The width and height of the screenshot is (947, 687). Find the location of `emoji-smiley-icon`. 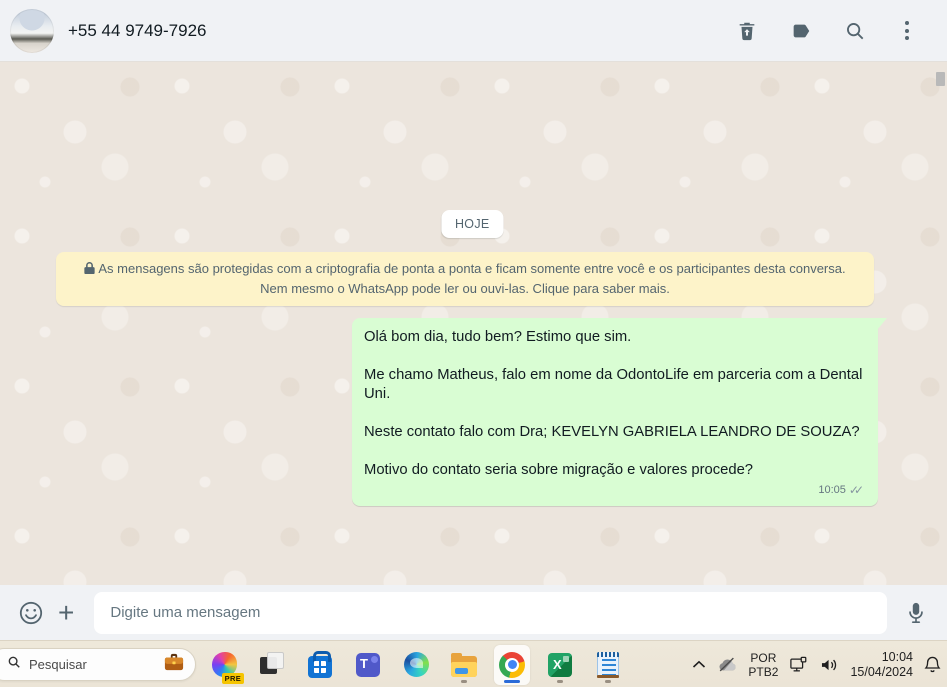

emoji-smiley-icon is located at coordinates (31, 613).